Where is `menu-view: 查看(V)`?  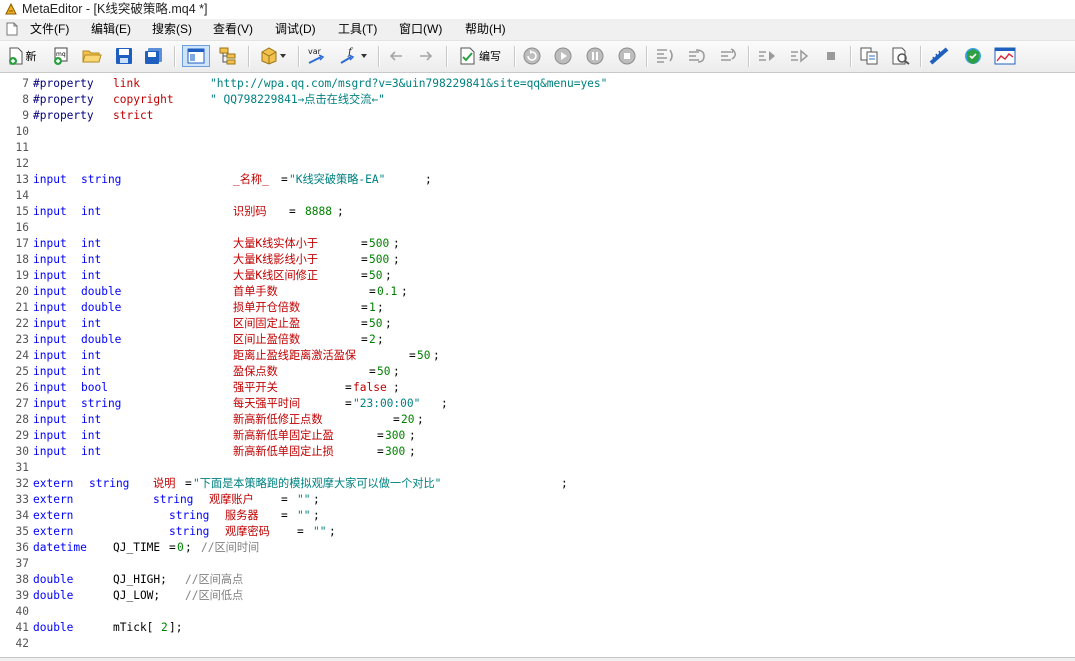
menu-view: 查看(V) is located at coordinates (233, 29).